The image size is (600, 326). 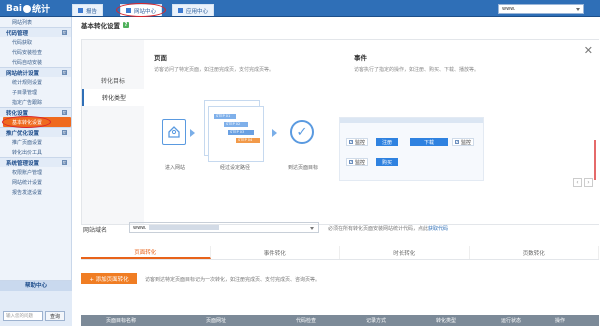 I want to click on paw-icon, so click(x=27, y=8).